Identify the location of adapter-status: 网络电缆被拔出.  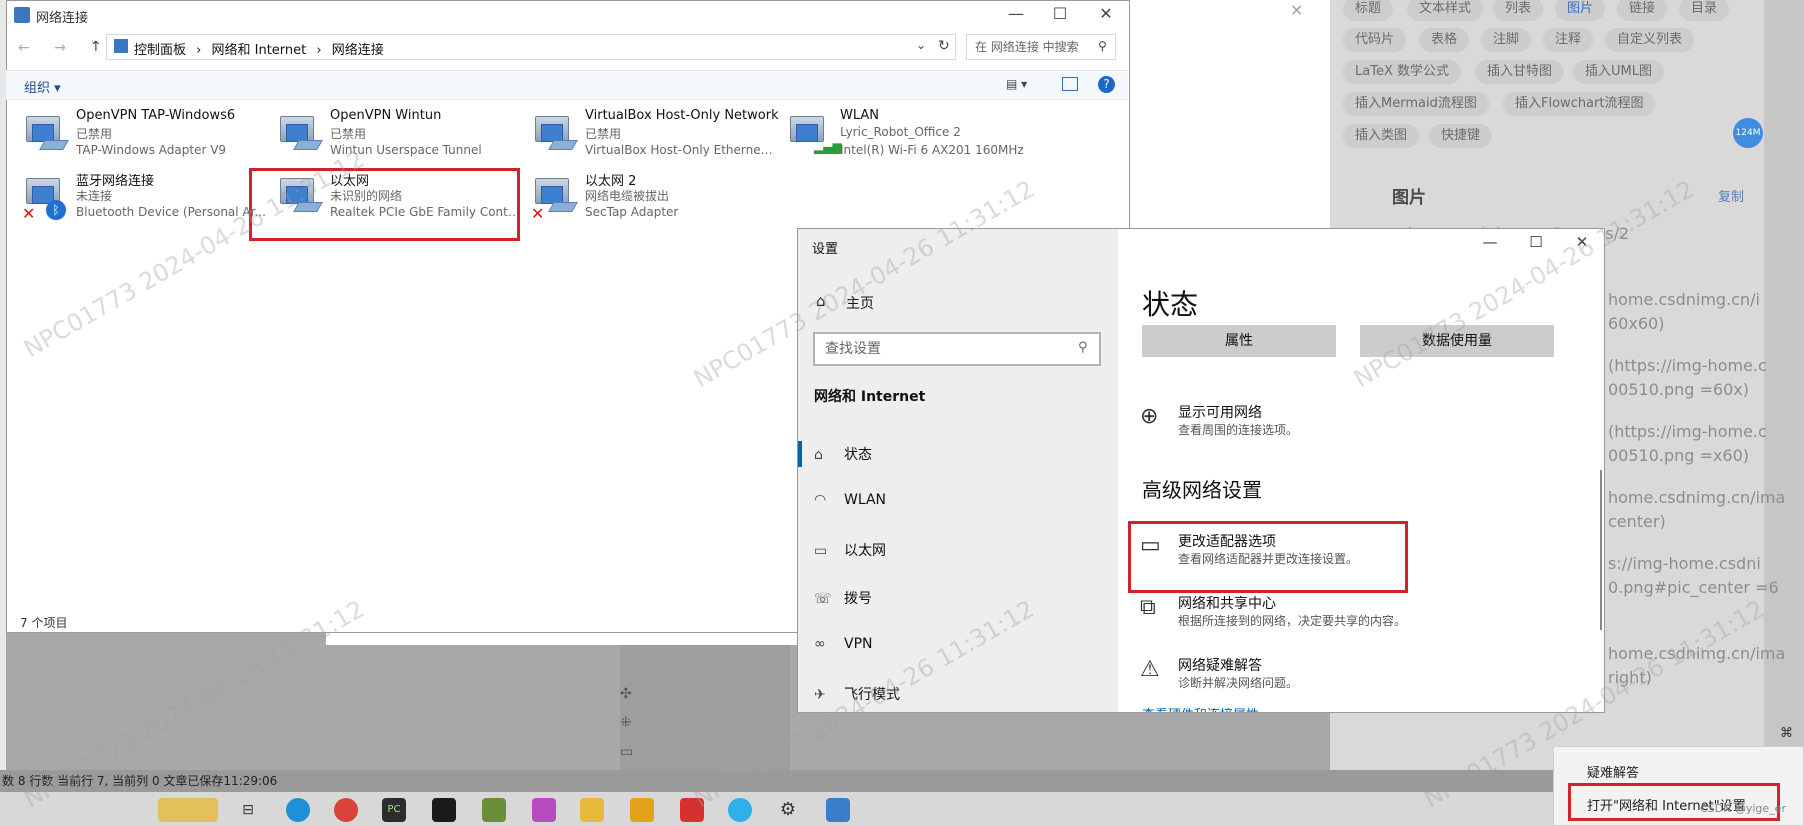
(627, 196).